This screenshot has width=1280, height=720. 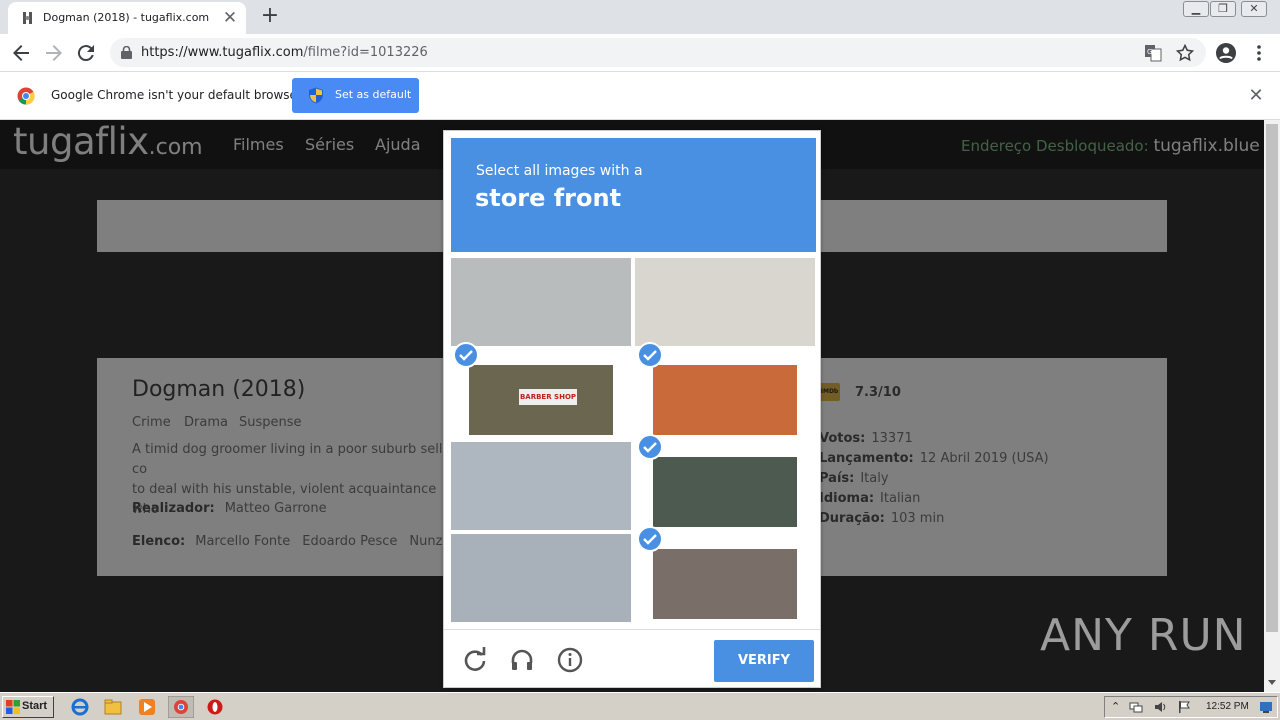 I want to click on captcha-tile: BARBER SHOP, so click(x=541, y=394).